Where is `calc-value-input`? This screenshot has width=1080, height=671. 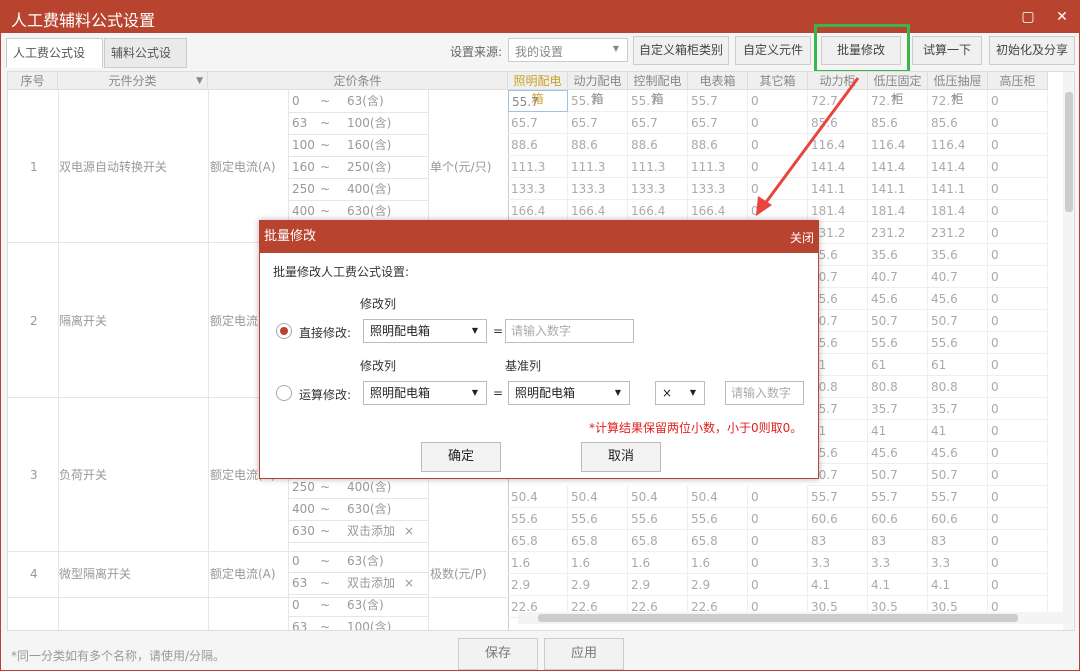
calc-value-input is located at coordinates (764, 393).